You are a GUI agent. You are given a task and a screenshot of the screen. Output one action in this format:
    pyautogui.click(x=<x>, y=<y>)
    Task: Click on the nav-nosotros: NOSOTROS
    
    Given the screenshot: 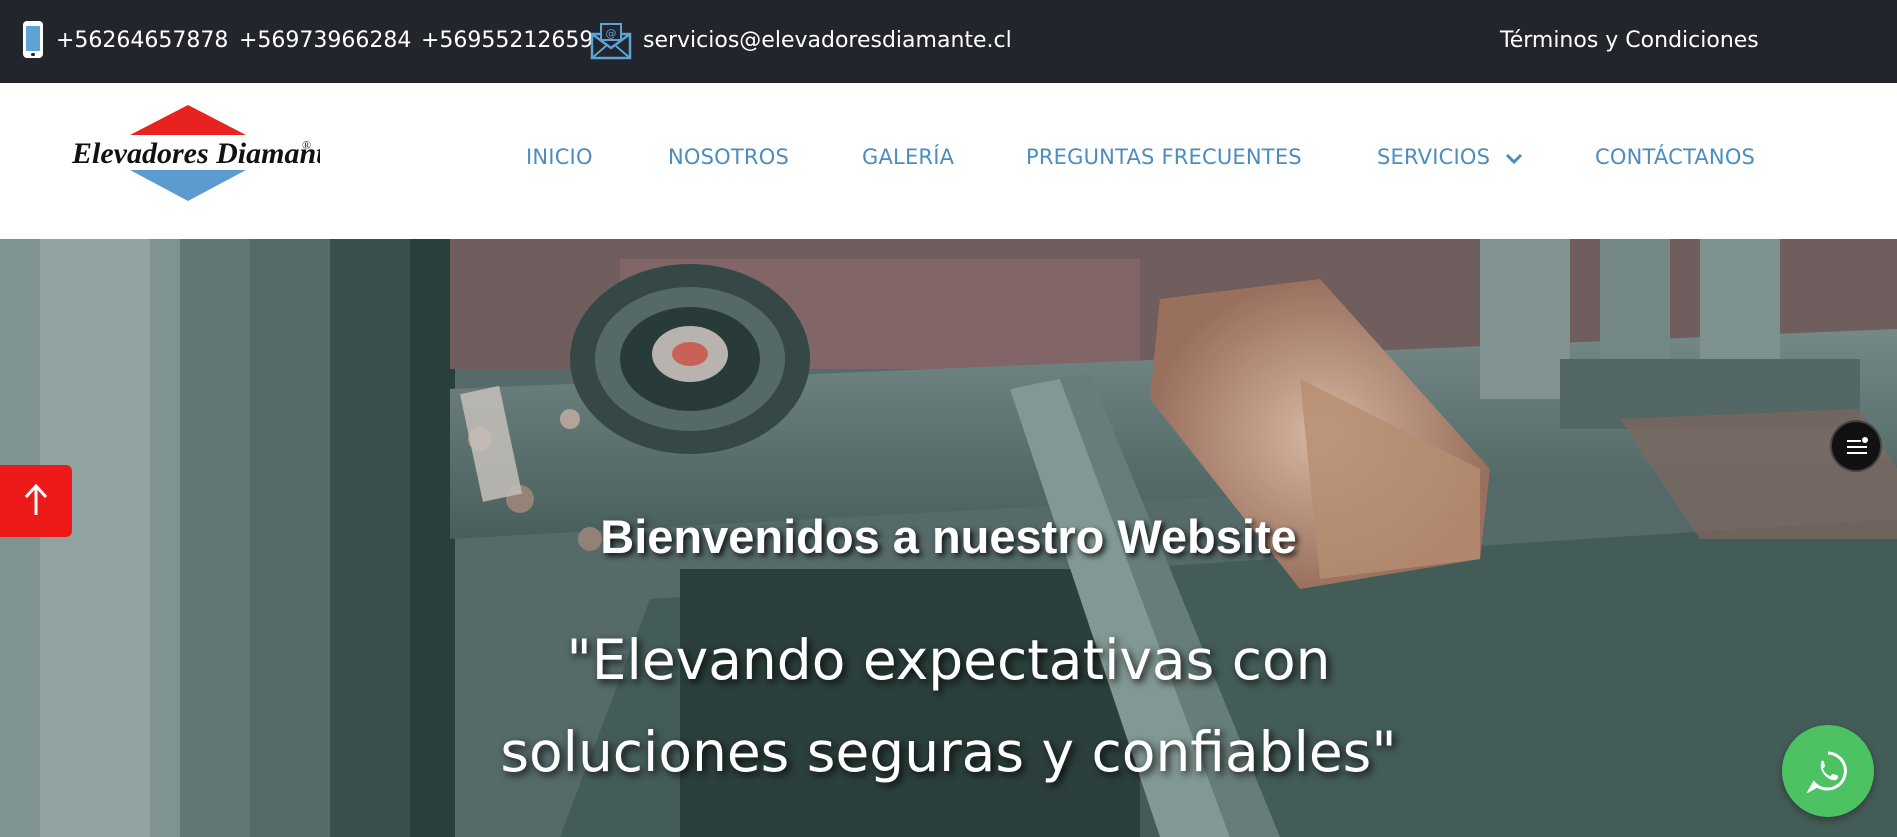 What is the action you would take?
    pyautogui.click(x=728, y=157)
    